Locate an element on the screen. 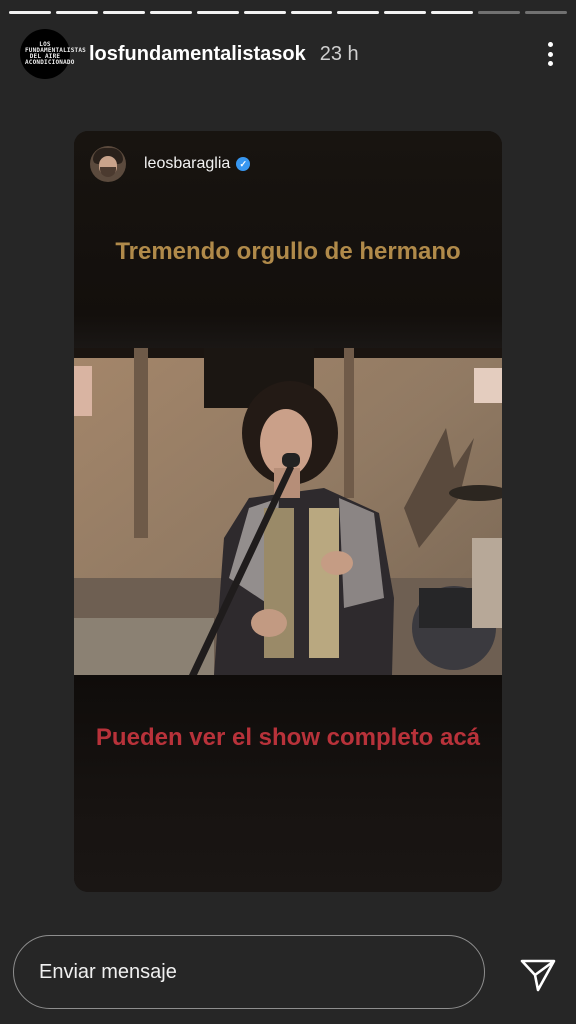 The height and width of the screenshot is (1024, 576). more-vertical-icon is located at coordinates (550, 54).